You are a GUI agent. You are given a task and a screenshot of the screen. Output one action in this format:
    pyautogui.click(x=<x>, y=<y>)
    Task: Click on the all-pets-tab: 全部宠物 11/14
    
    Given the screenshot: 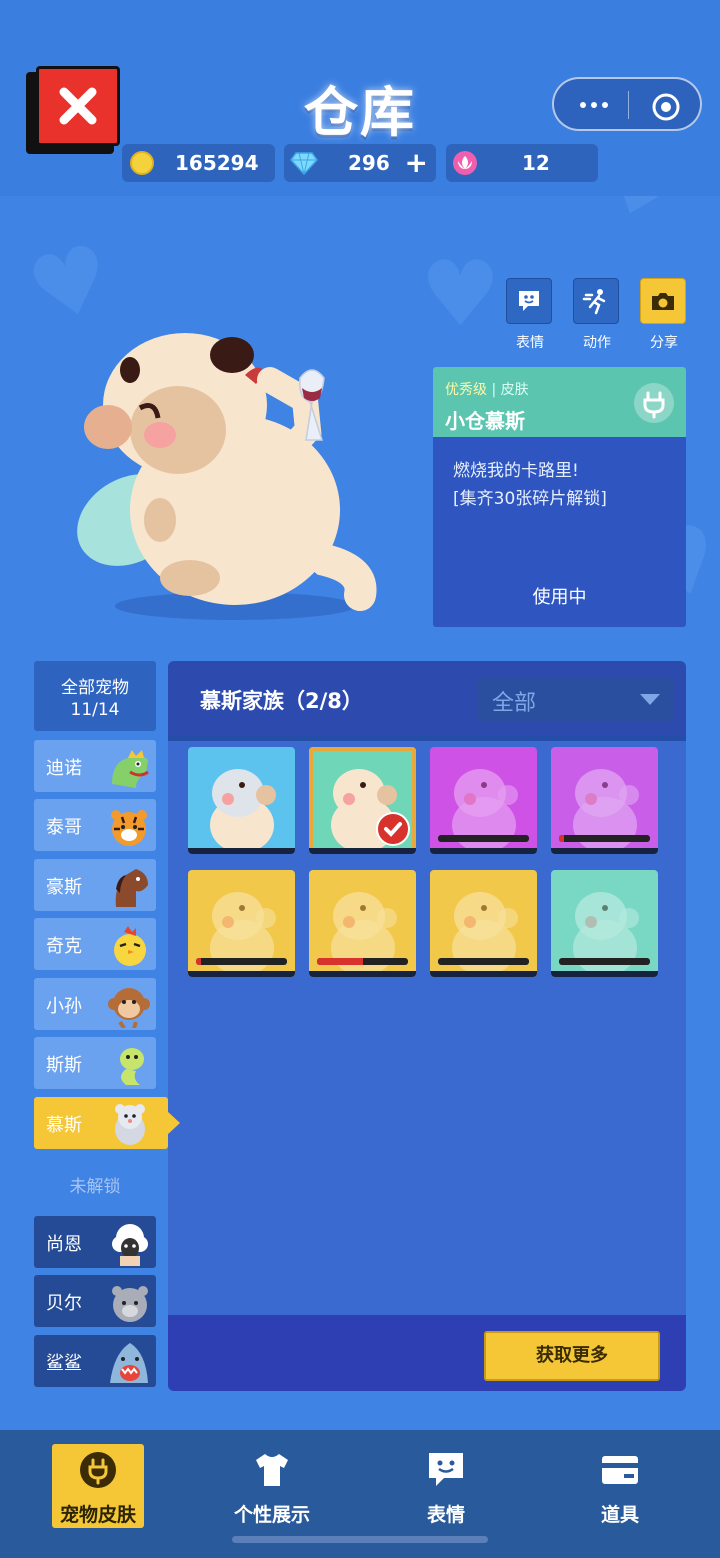 What is the action you would take?
    pyautogui.click(x=95, y=696)
    